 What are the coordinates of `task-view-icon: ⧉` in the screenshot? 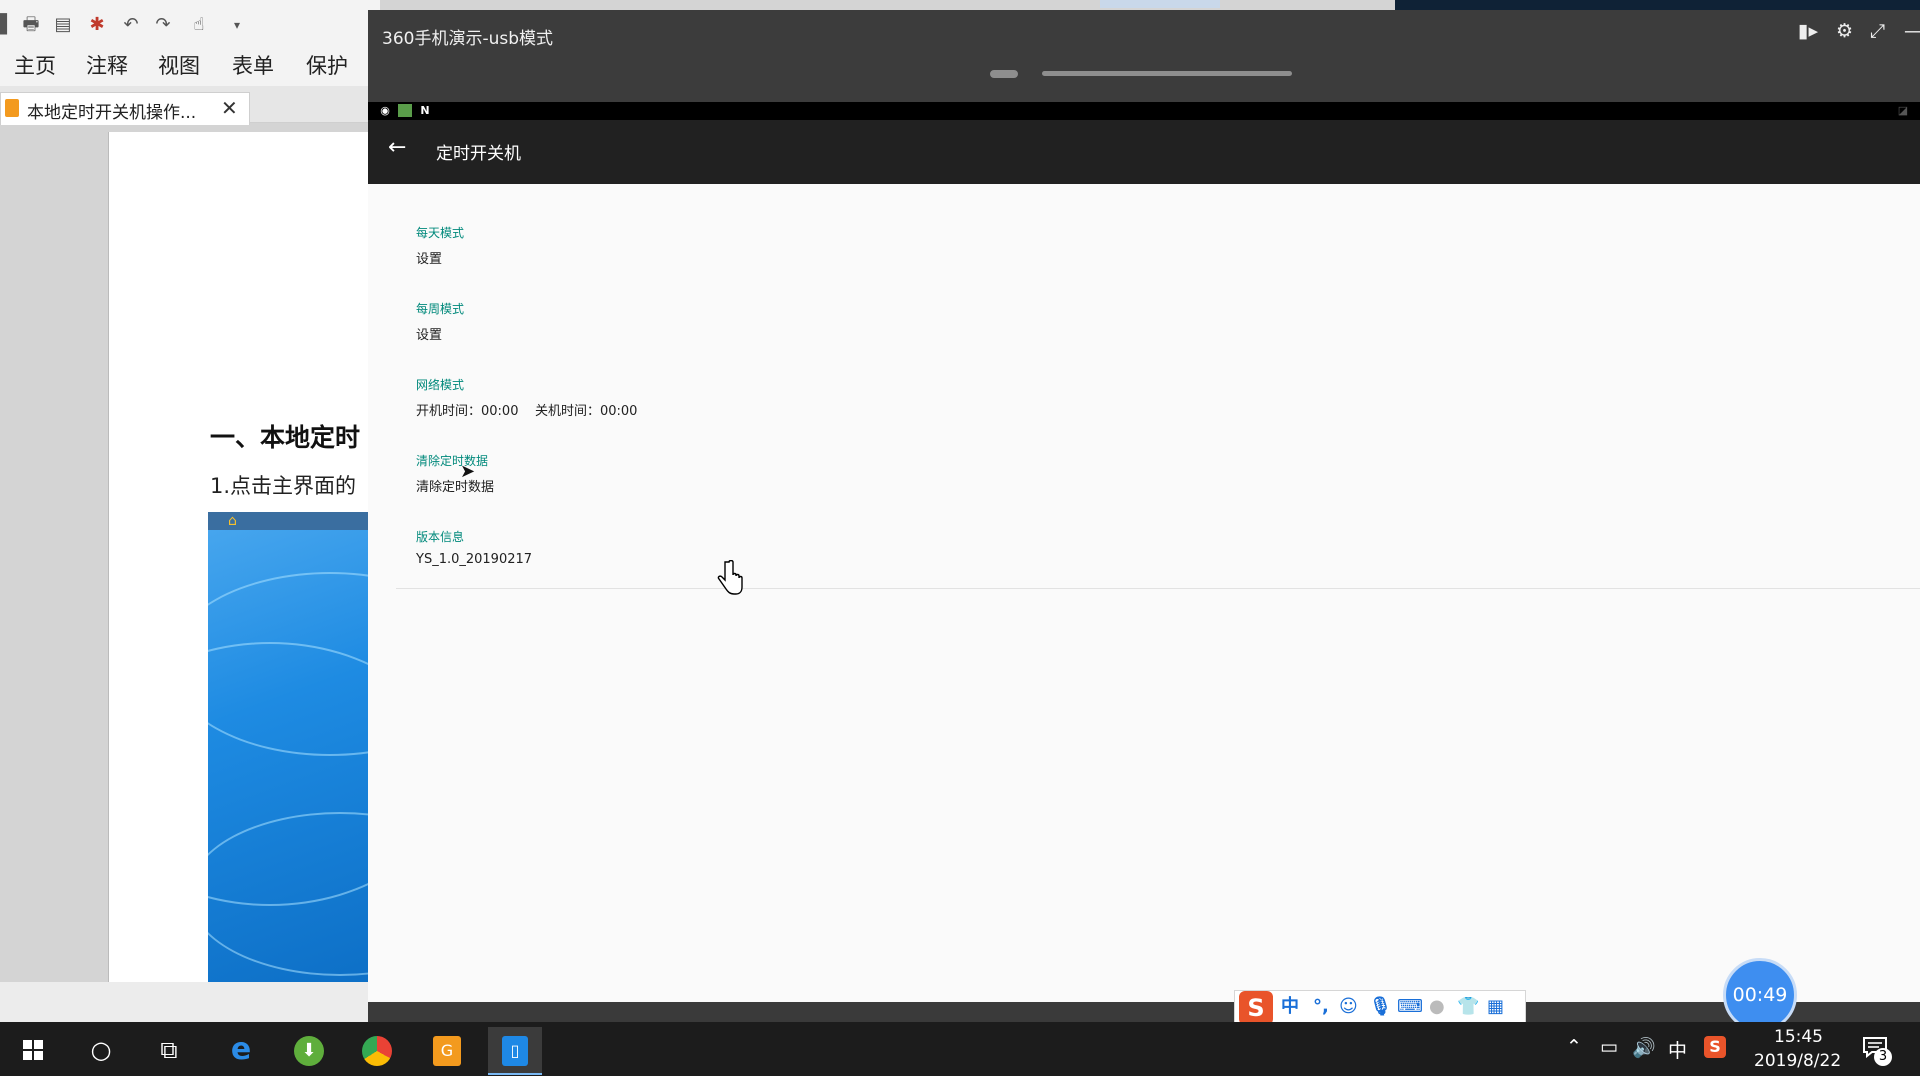 It's located at (169, 1050).